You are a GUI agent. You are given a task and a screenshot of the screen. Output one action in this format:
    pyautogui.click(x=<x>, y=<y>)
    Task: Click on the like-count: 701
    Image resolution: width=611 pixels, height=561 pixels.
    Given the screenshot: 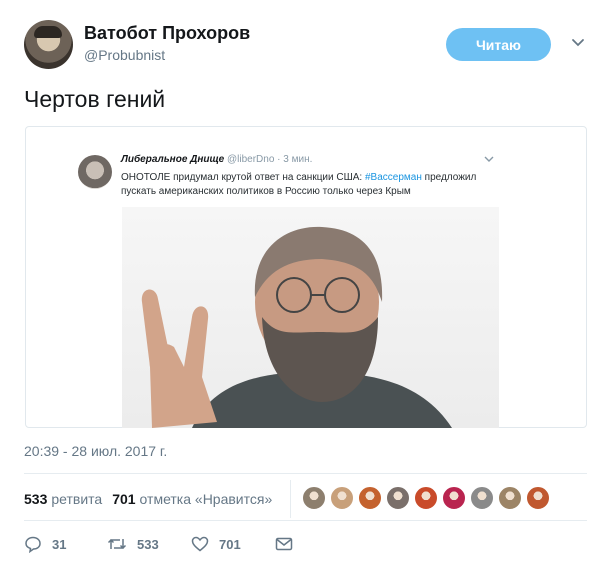 What is the action you would take?
    pyautogui.click(x=230, y=544)
    